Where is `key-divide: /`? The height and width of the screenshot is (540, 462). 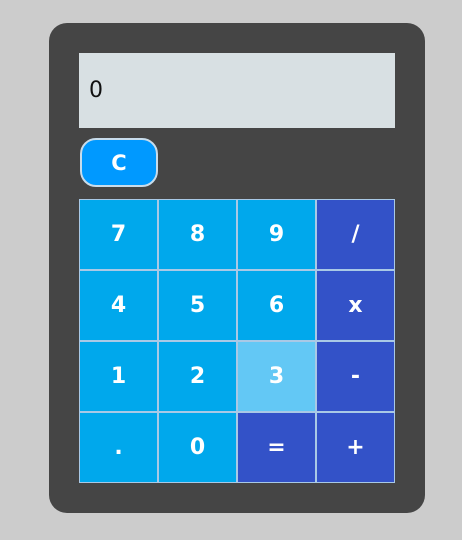
key-divide: / is located at coordinates (355, 234).